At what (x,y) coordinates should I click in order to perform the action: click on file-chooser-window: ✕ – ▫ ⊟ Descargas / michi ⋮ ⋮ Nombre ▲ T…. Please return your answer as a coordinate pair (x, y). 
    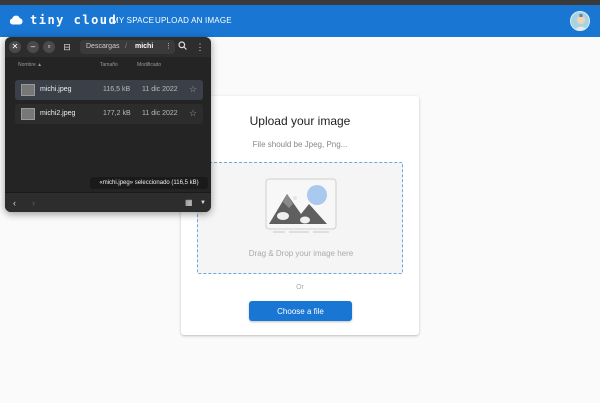
    Looking at the image, I should click on (108, 124).